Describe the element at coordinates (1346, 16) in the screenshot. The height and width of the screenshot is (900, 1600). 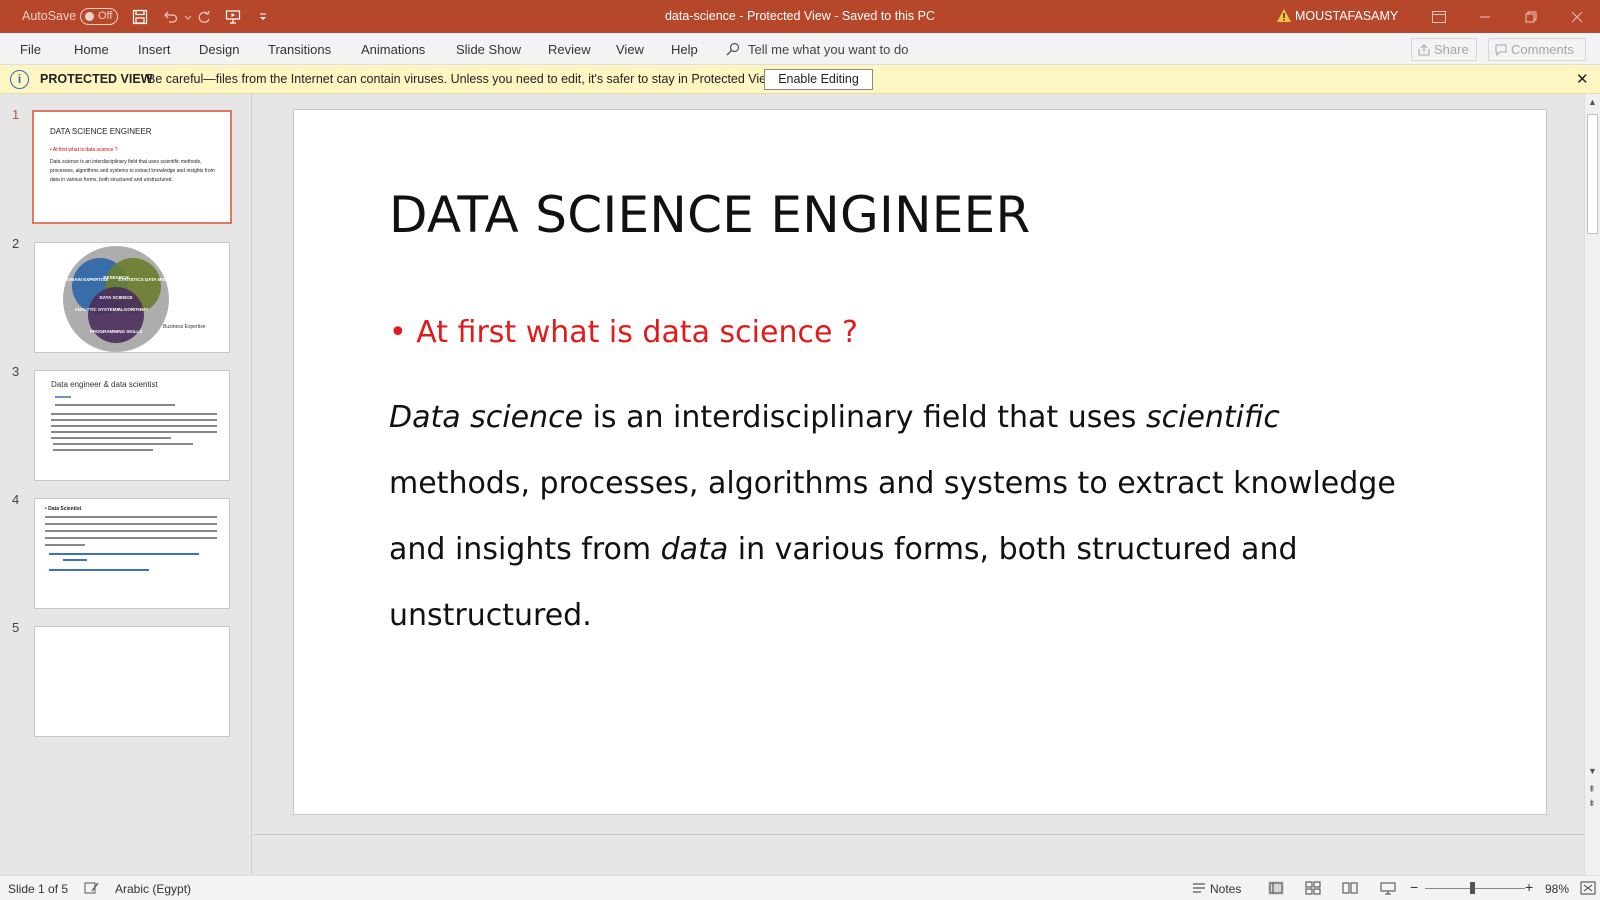
I see `user-name: MOUSTAFASAMY` at that location.